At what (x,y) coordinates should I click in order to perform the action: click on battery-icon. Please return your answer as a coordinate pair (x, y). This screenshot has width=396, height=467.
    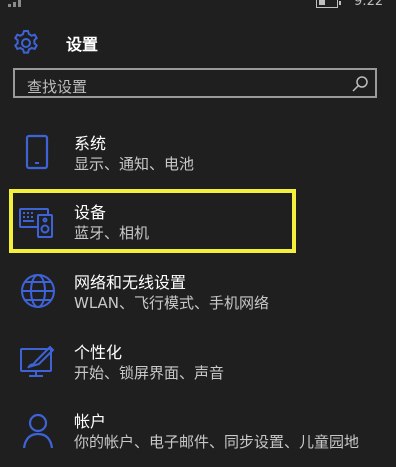
    Looking at the image, I should click on (328, 4).